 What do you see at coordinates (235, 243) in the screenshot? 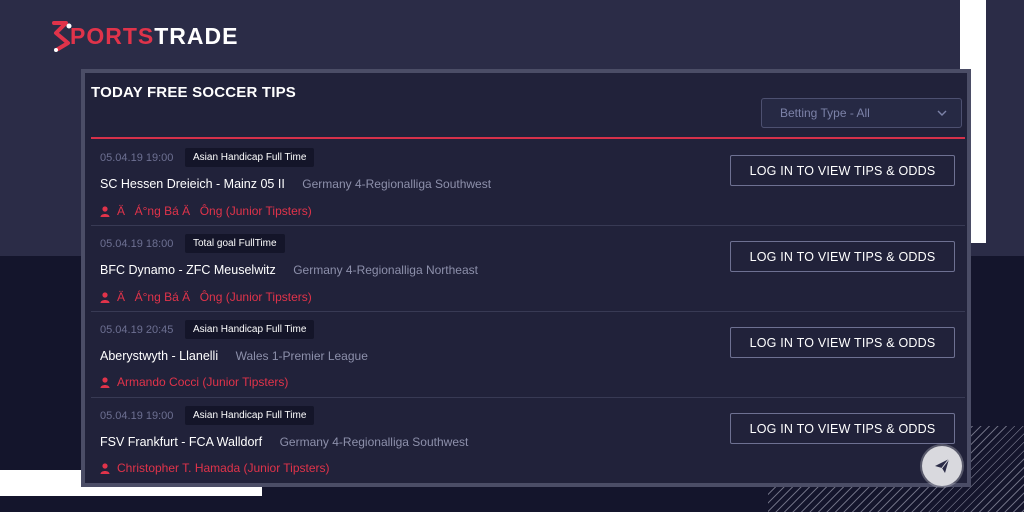
I see `bet-type-badge: Total goal FullTime` at bounding box center [235, 243].